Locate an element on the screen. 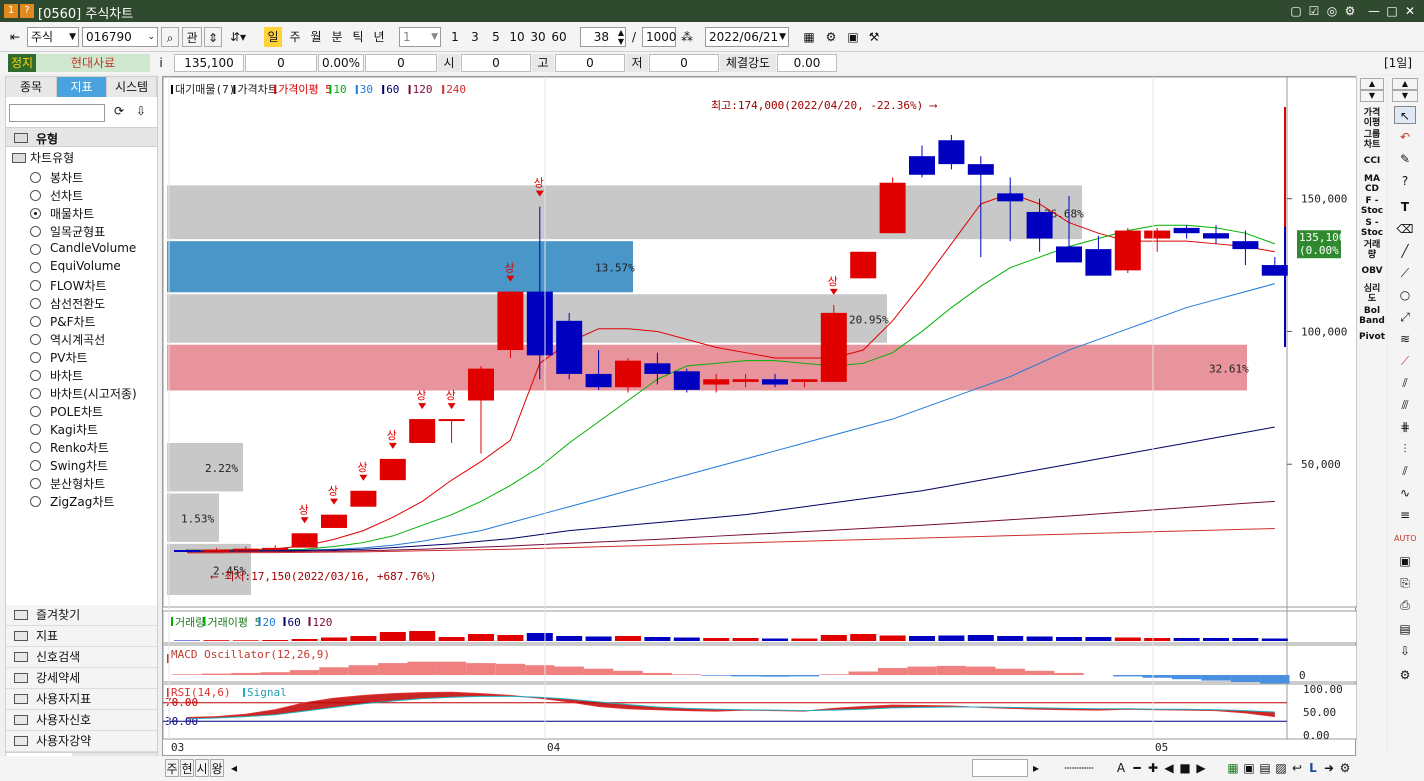  bottom-btn-2: 현 is located at coordinates (187, 768).